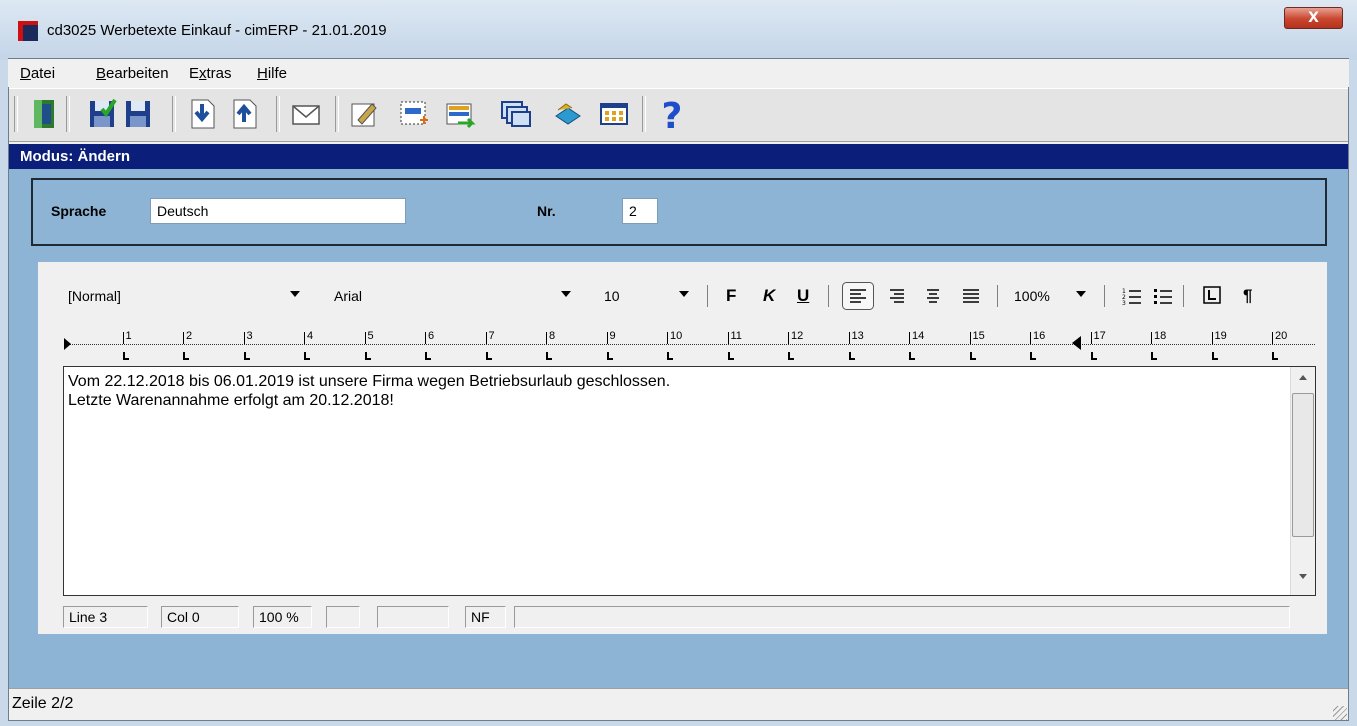 Image resolution: width=1357 pixels, height=726 pixels. What do you see at coordinates (278, 211) in the screenshot?
I see `language-field: Deutsch` at bounding box center [278, 211].